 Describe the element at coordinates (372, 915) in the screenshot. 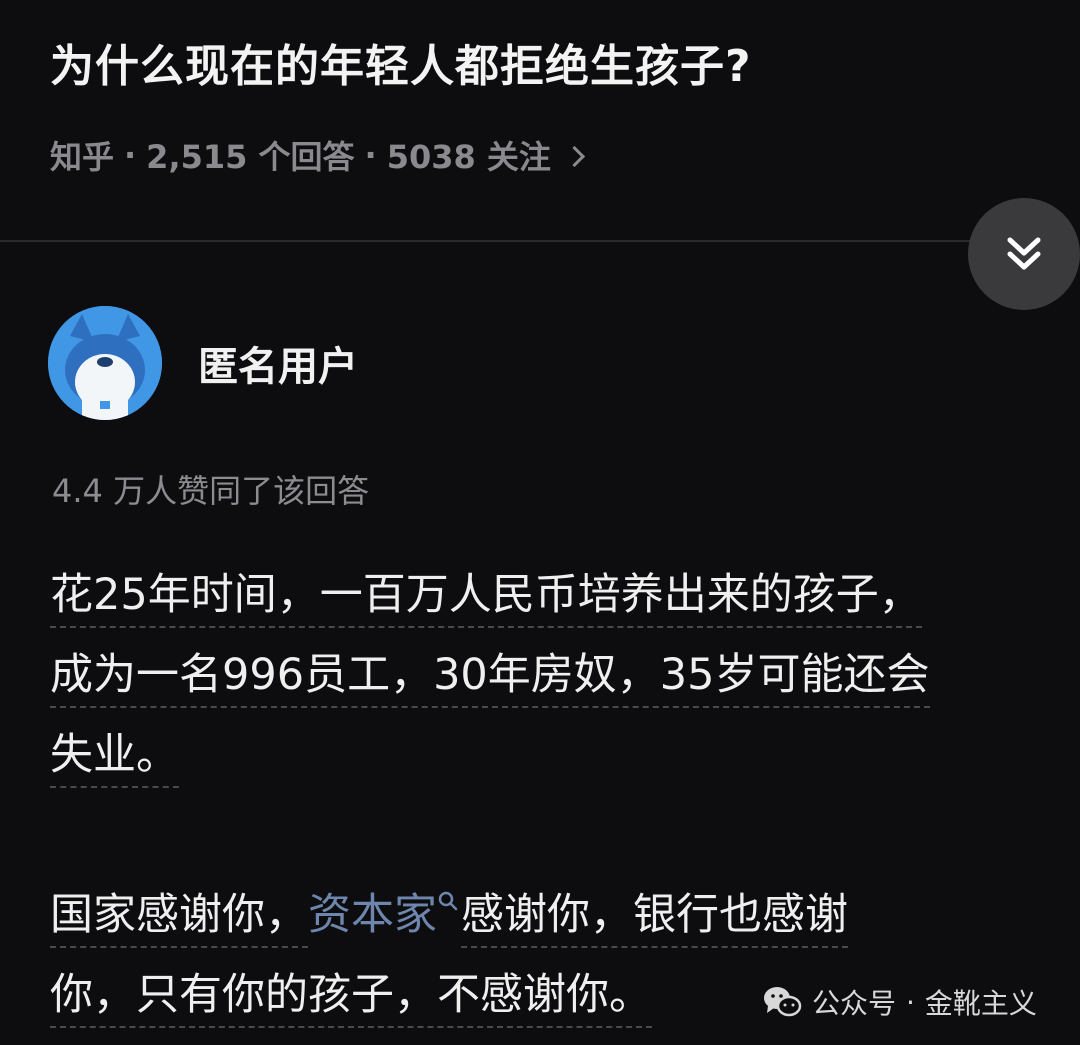

I see `search-link: 资本家` at that location.